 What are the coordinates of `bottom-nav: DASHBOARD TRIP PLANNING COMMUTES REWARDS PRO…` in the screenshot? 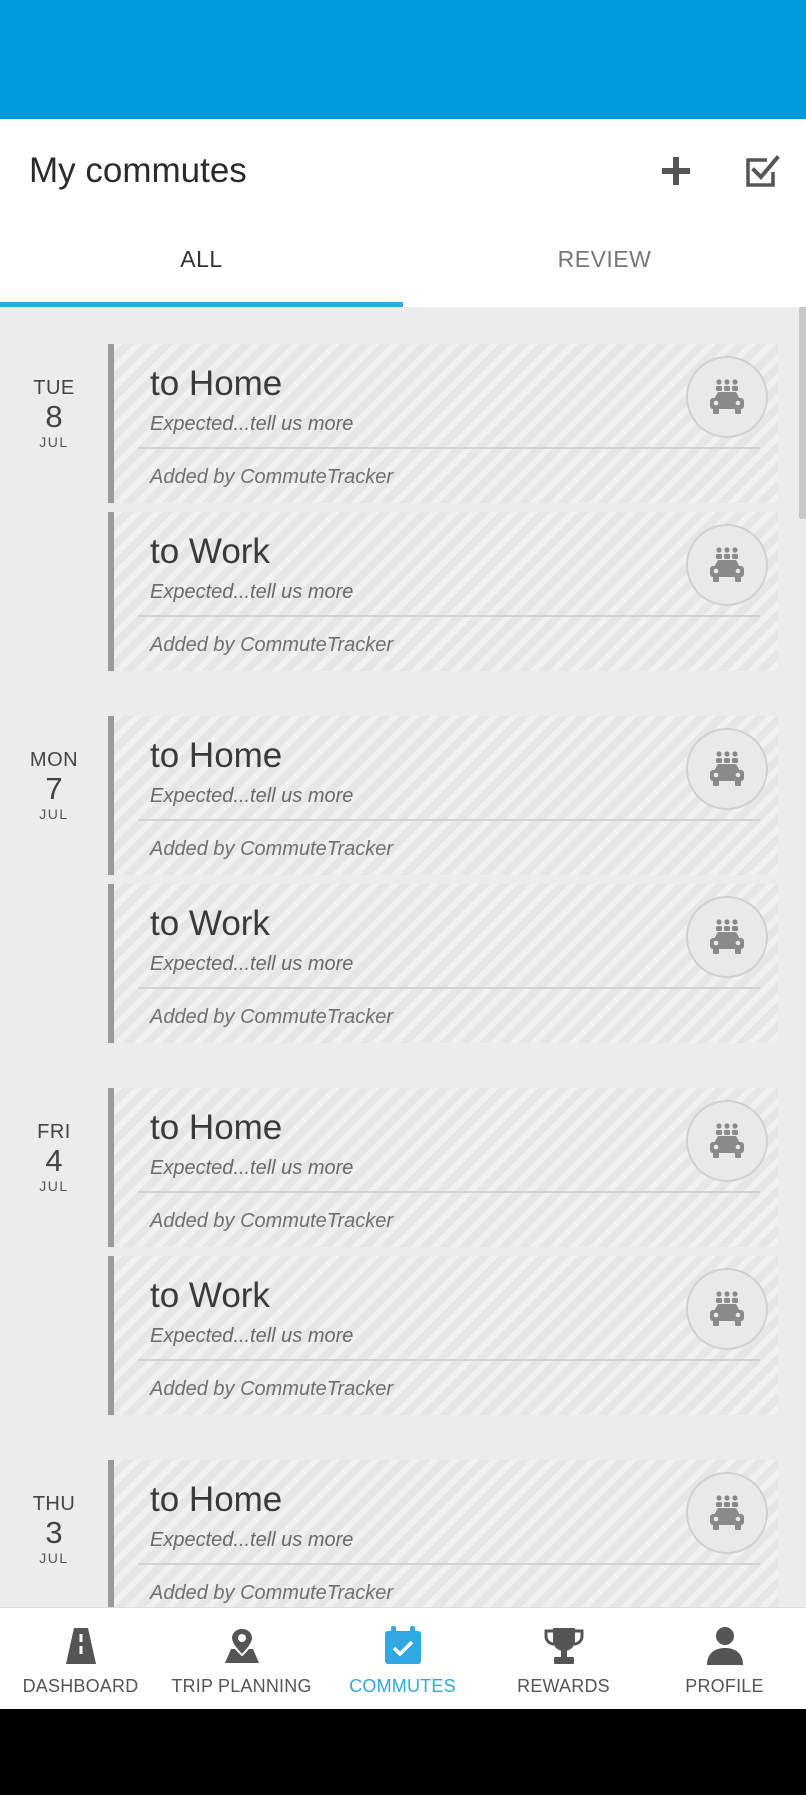 It's located at (403, 1658).